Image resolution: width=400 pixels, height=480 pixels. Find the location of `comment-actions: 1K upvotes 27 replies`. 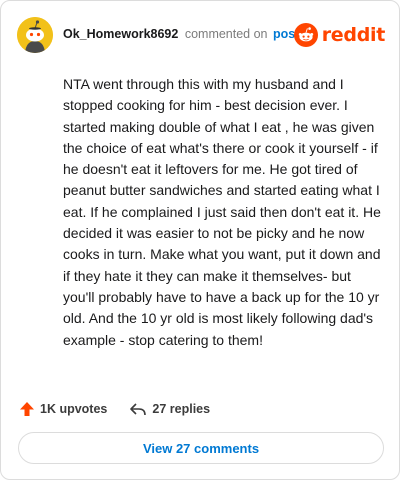

comment-actions: 1K upvotes 27 replies is located at coordinates (114, 409).